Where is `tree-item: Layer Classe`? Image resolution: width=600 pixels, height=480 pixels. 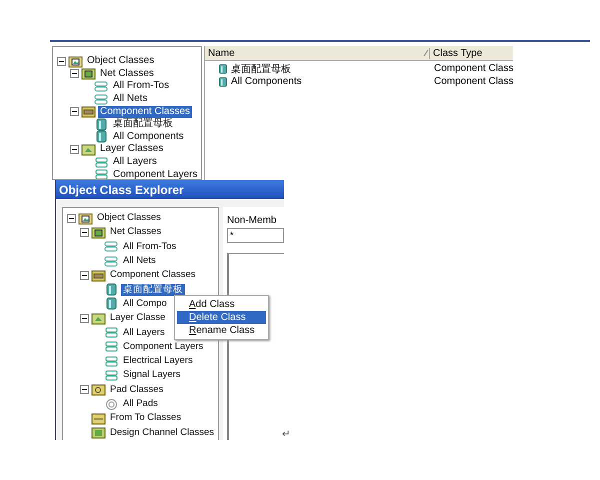 tree-item: Layer Classe is located at coordinates (138, 318).